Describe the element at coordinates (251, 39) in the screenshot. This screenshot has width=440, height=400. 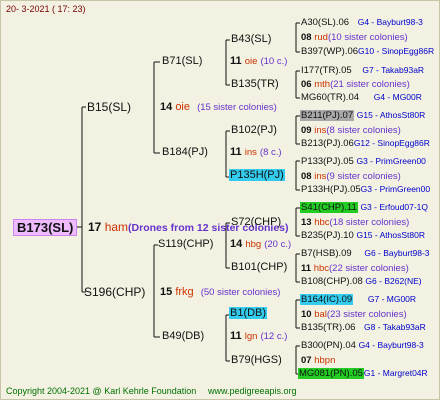
I see `level3-node-0: B43(SL)` at that location.